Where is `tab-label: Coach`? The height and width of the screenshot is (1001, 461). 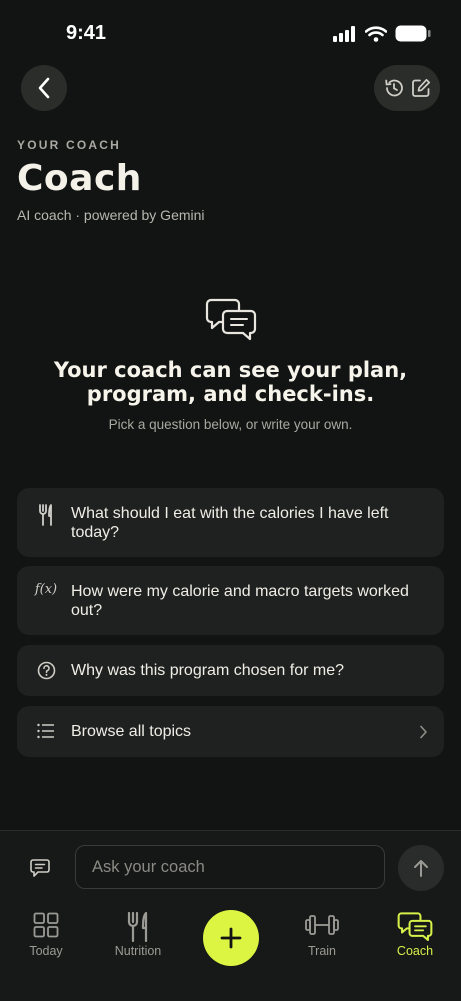 tab-label: Coach is located at coordinates (415, 951).